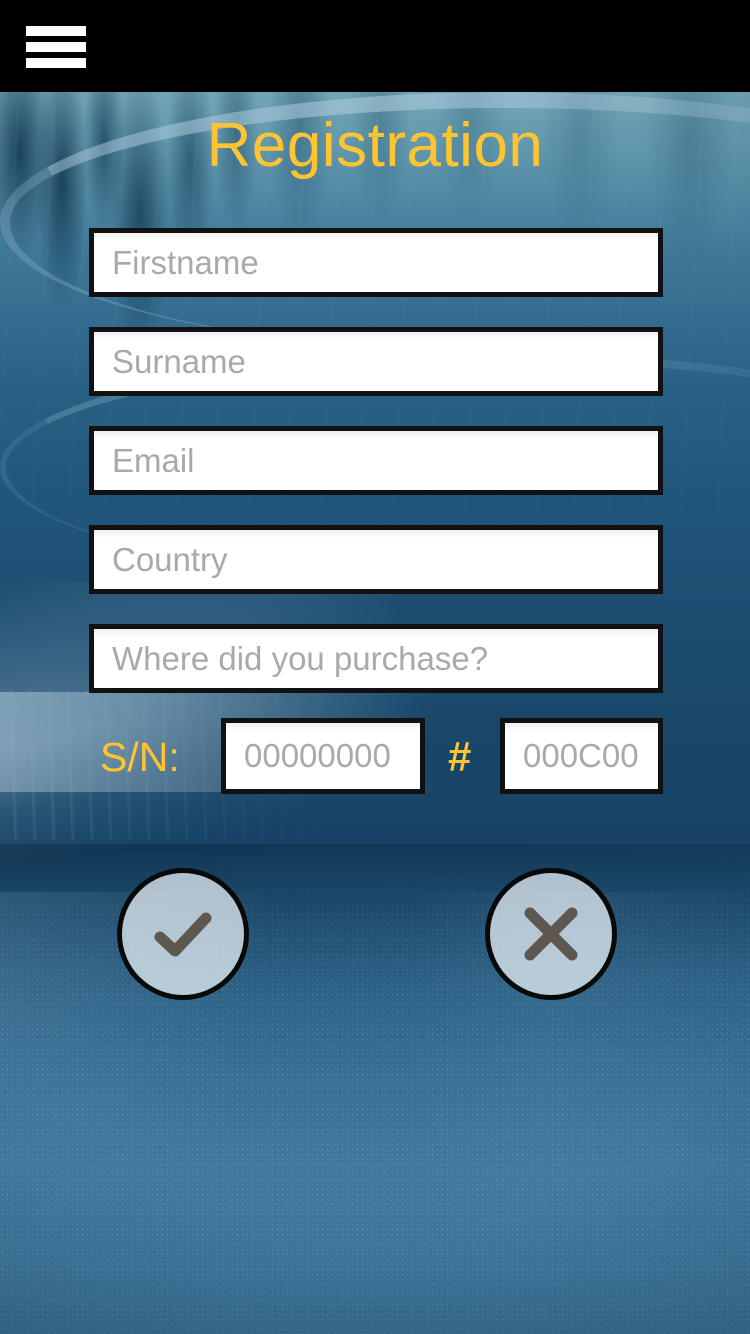  I want to click on serial-number-label: S/N:, so click(140, 757).